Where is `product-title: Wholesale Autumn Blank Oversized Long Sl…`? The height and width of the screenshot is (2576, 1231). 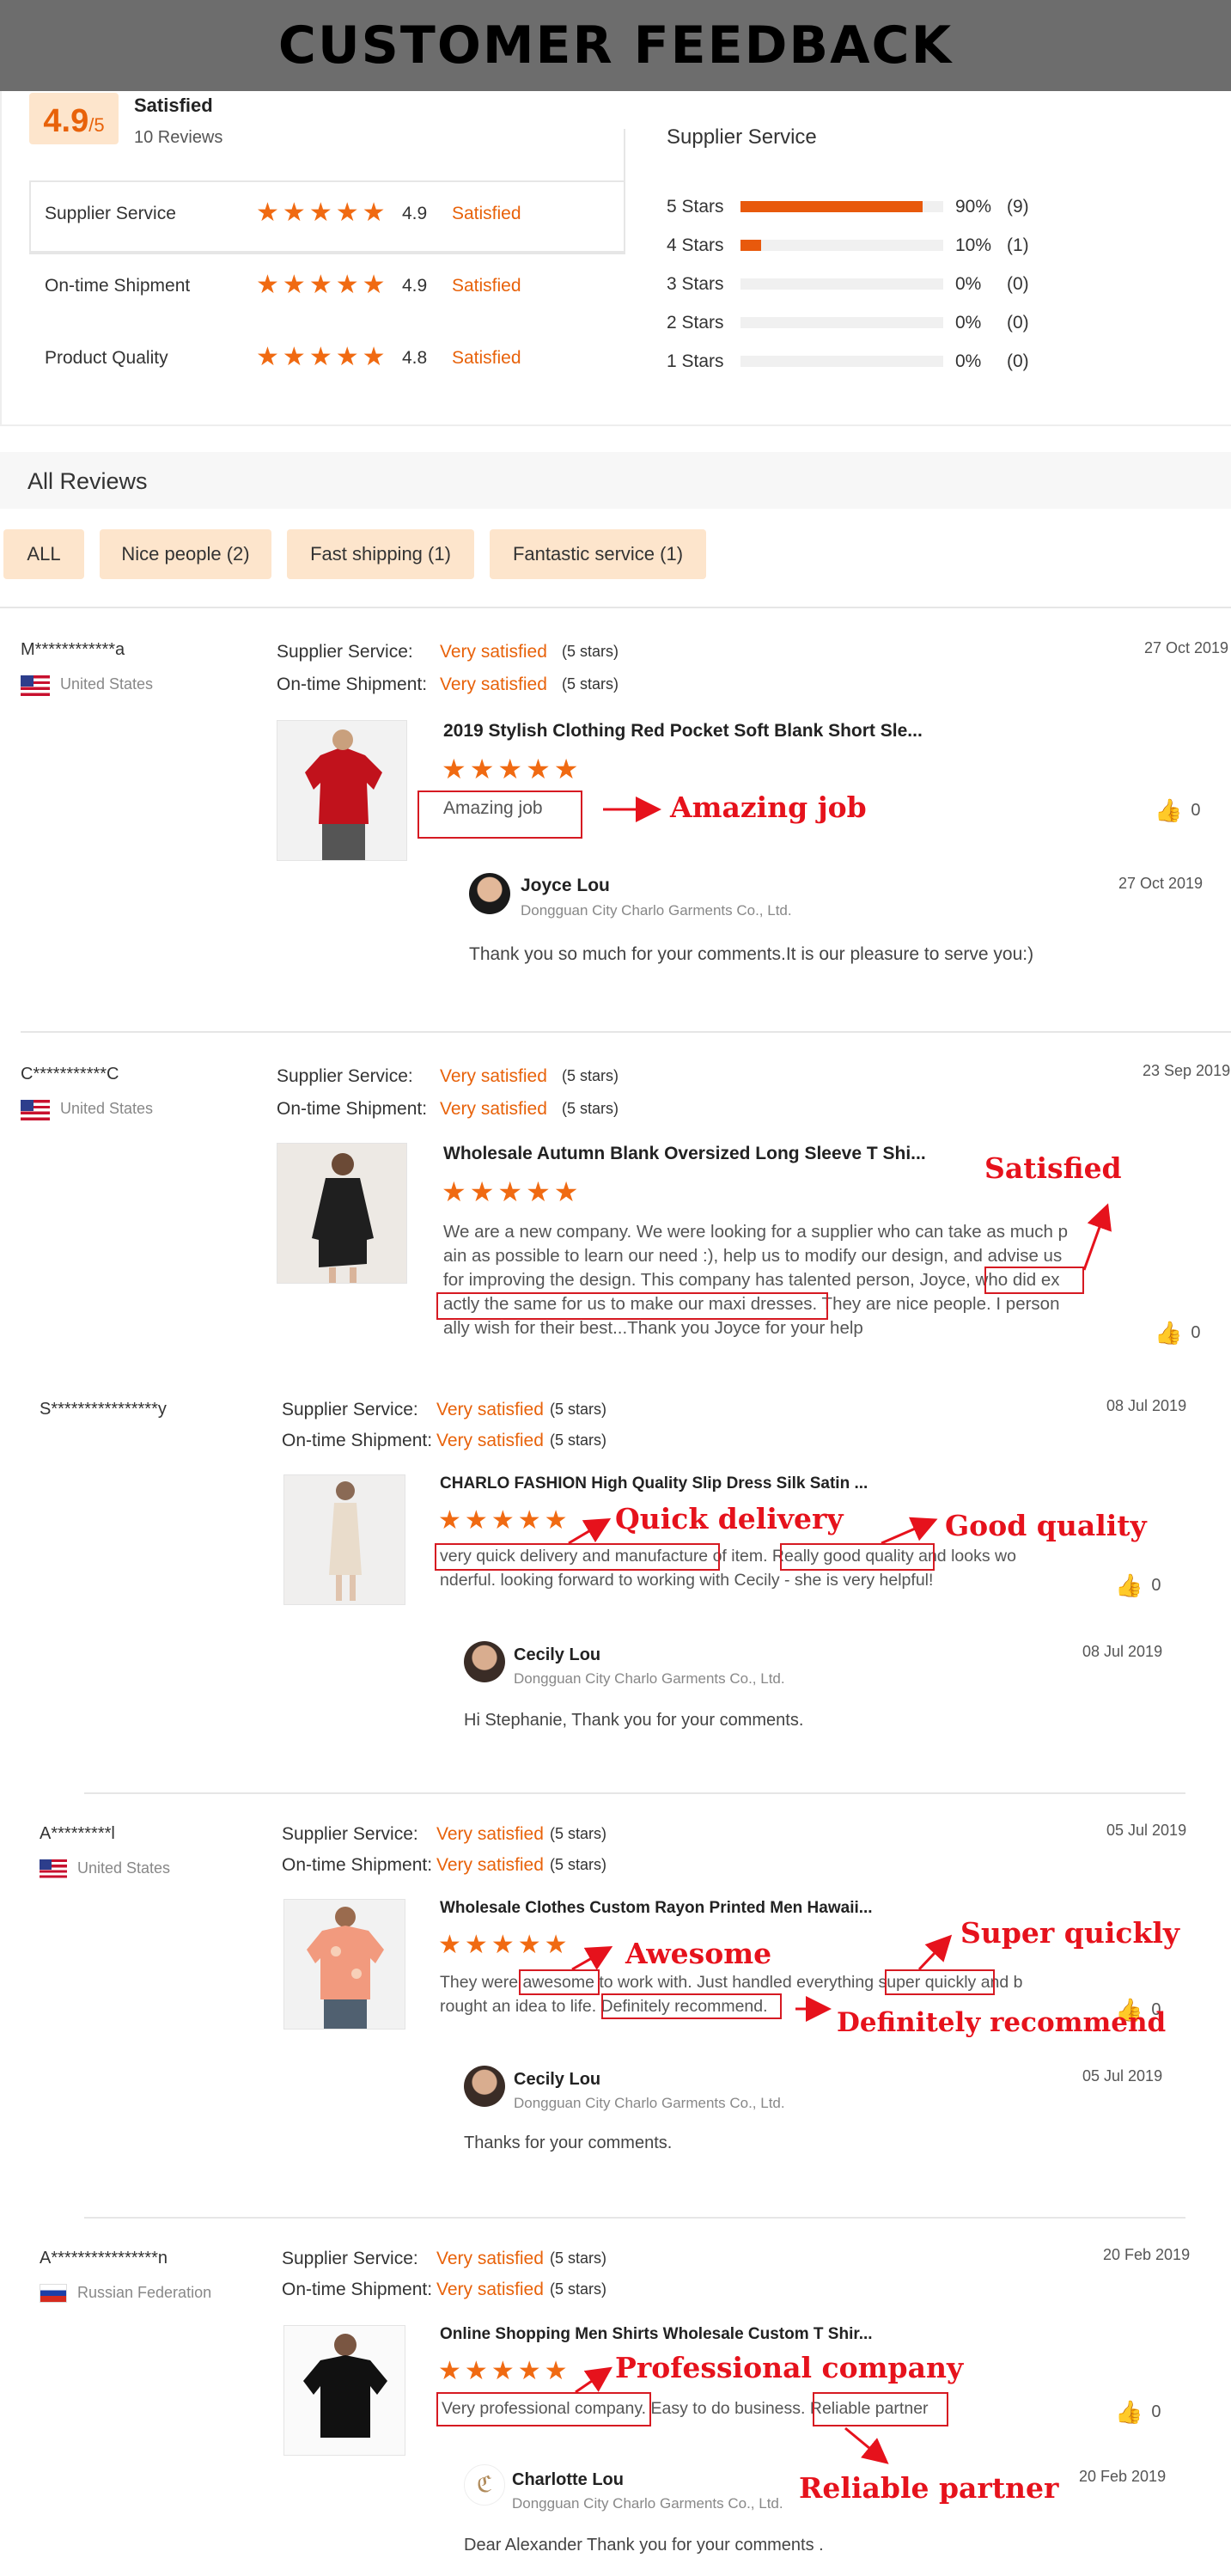 product-title: Wholesale Autumn Blank Oversized Long Sl… is located at coordinates (684, 1153).